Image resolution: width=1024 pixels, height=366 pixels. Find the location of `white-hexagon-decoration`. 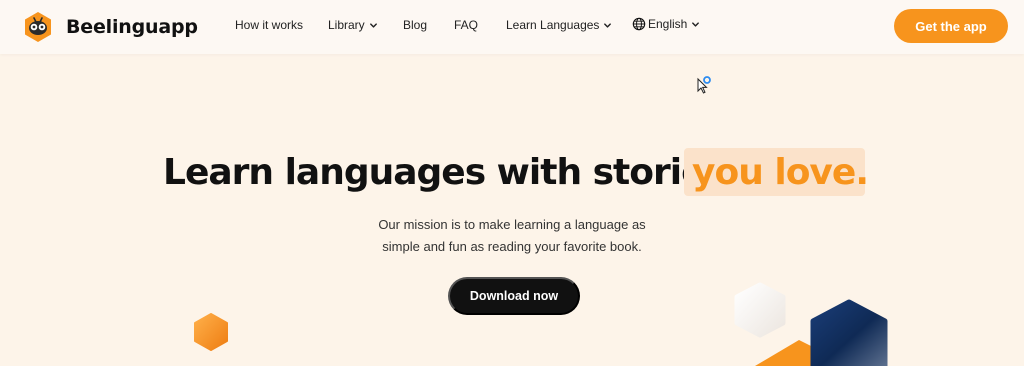

white-hexagon-decoration is located at coordinates (760, 310).